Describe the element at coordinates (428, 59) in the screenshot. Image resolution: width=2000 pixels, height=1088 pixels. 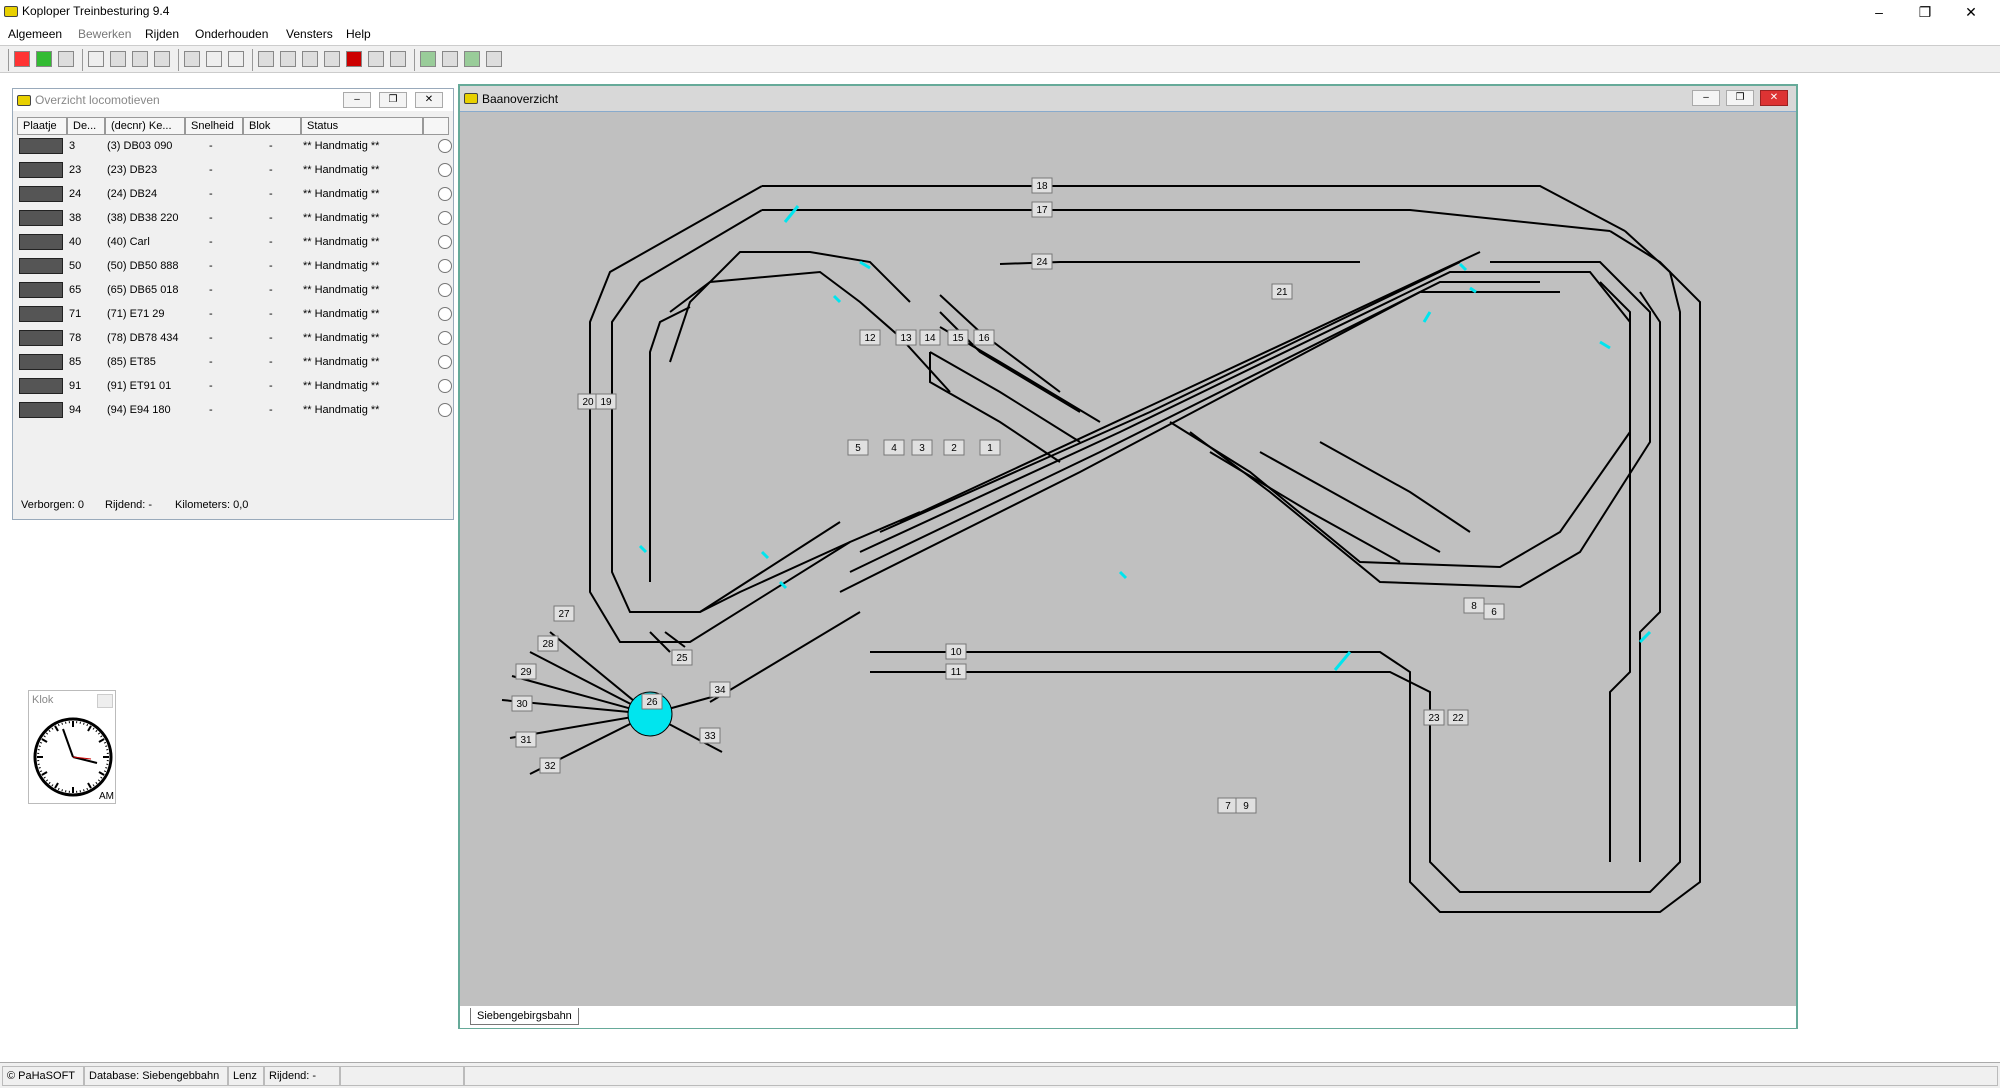
I see `book-icon` at that location.